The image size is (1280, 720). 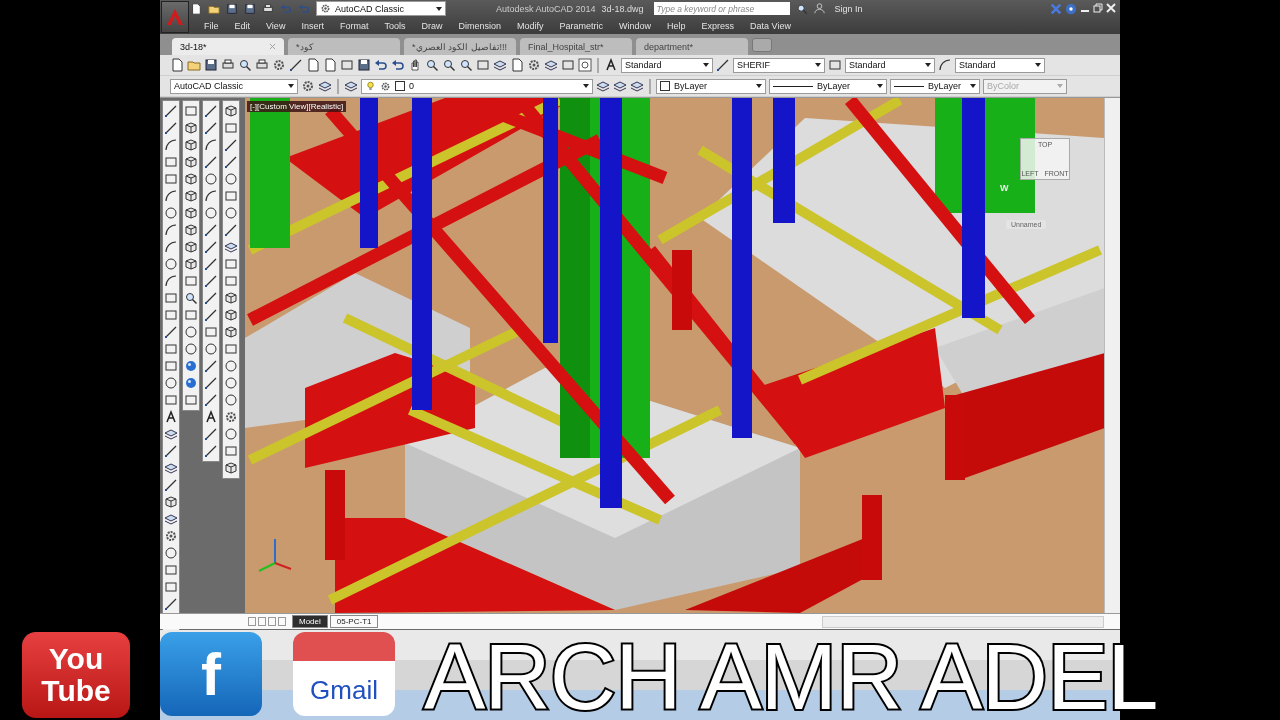 I want to click on menu-item: Edit, so click(x=242, y=25).